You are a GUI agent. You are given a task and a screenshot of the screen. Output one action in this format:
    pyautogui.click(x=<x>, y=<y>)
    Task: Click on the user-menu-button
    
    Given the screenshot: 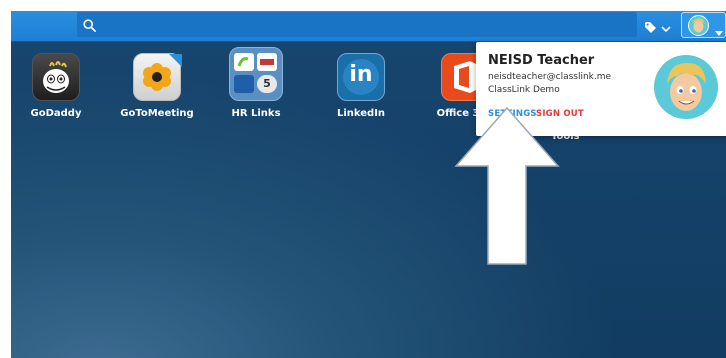 What is the action you would take?
    pyautogui.click(x=703, y=25)
    